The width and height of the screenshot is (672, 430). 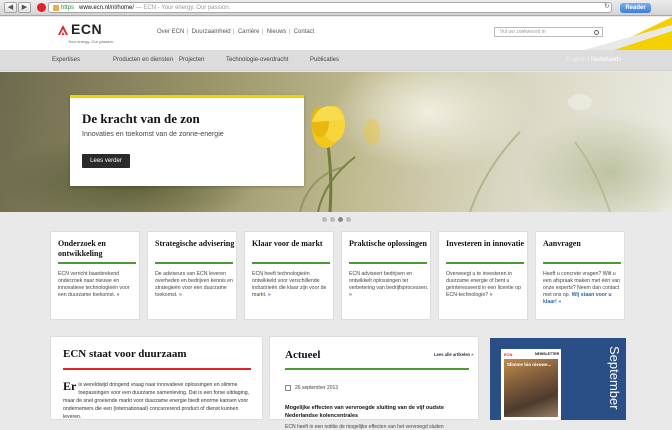 I want to click on search-icon, so click(x=596, y=32).